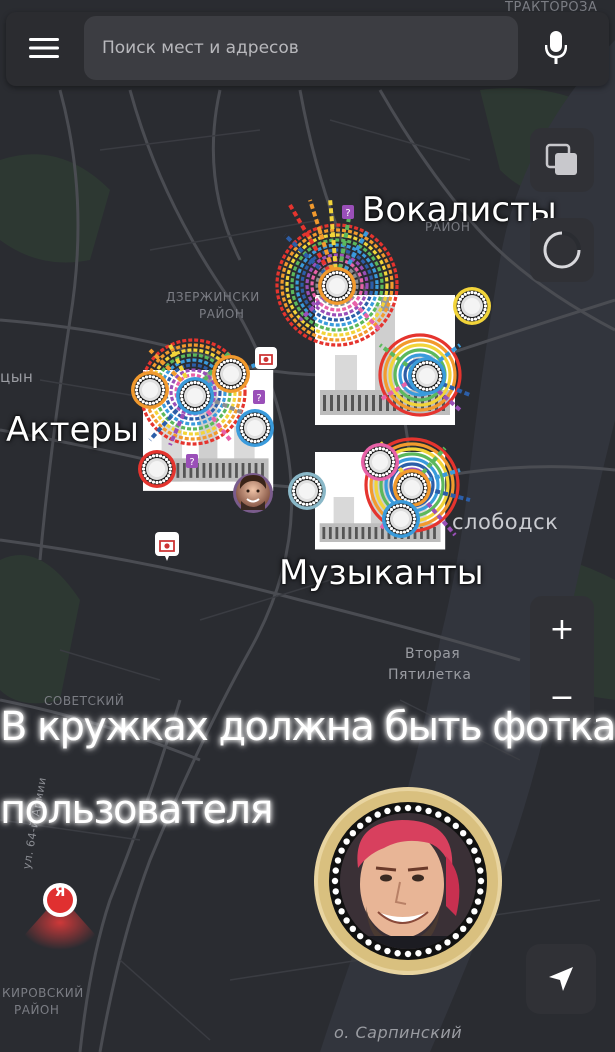 This screenshot has width=615, height=1052. I want to click on map-label-place: цын, so click(17, 377).